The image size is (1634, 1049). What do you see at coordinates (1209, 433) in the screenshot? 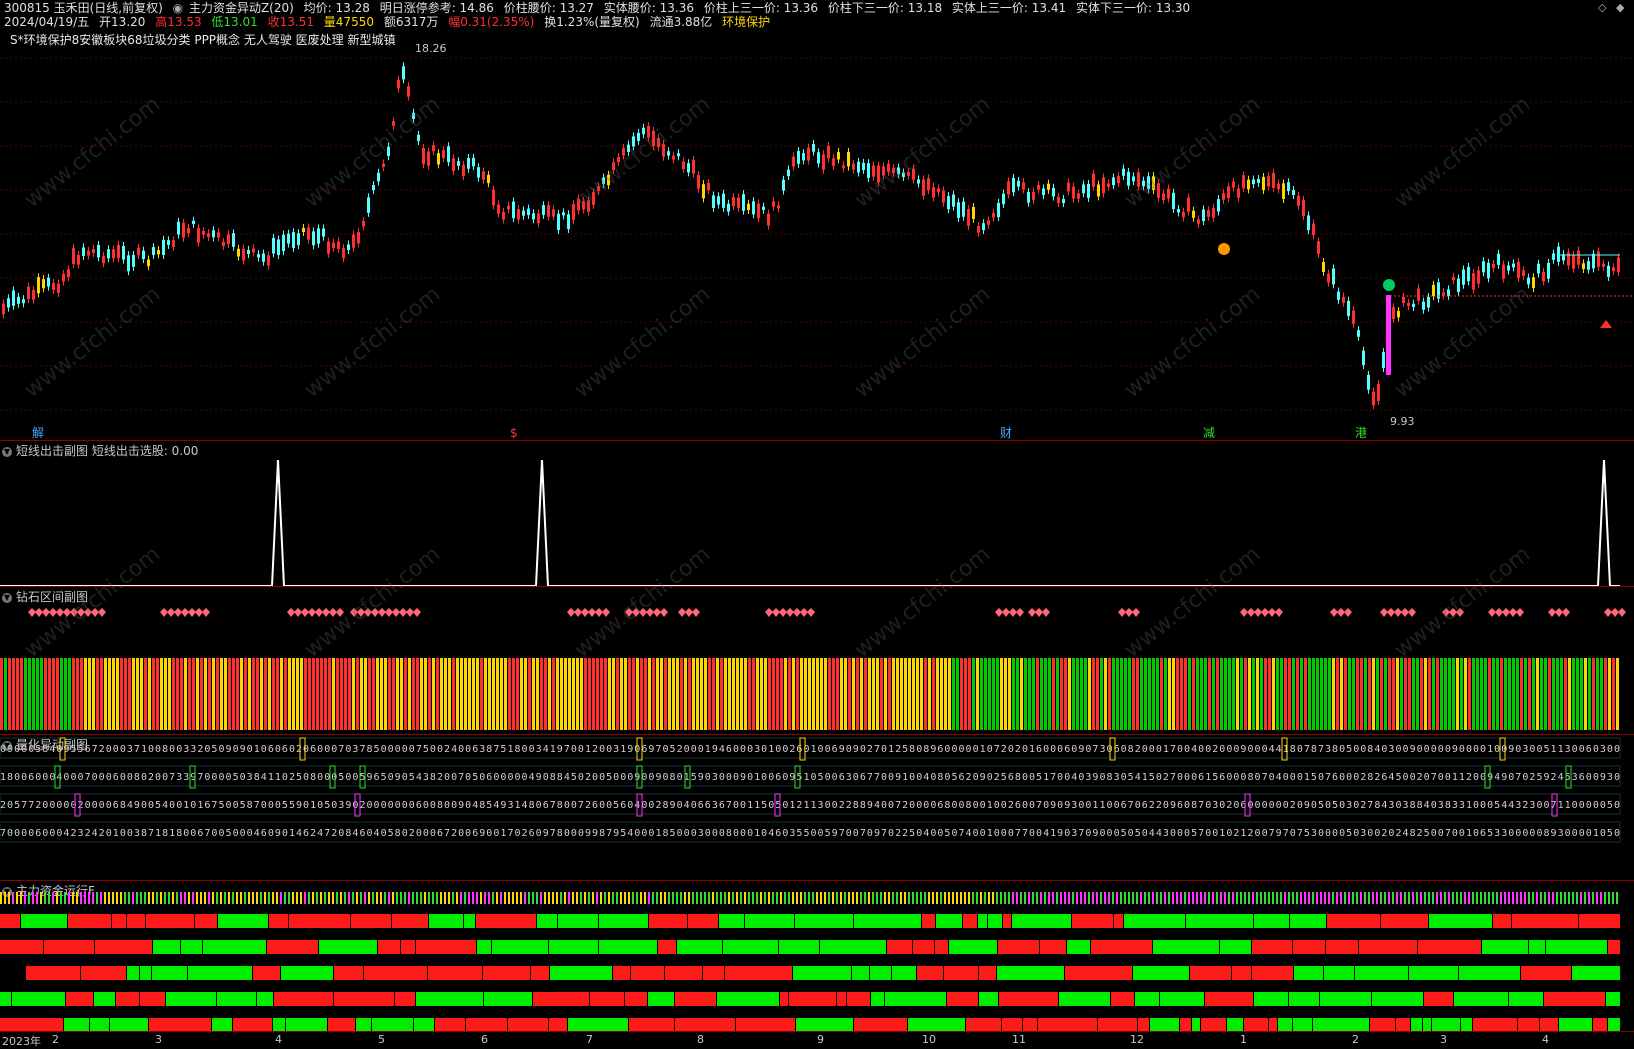
I see `event-marker-4: 减` at bounding box center [1209, 433].